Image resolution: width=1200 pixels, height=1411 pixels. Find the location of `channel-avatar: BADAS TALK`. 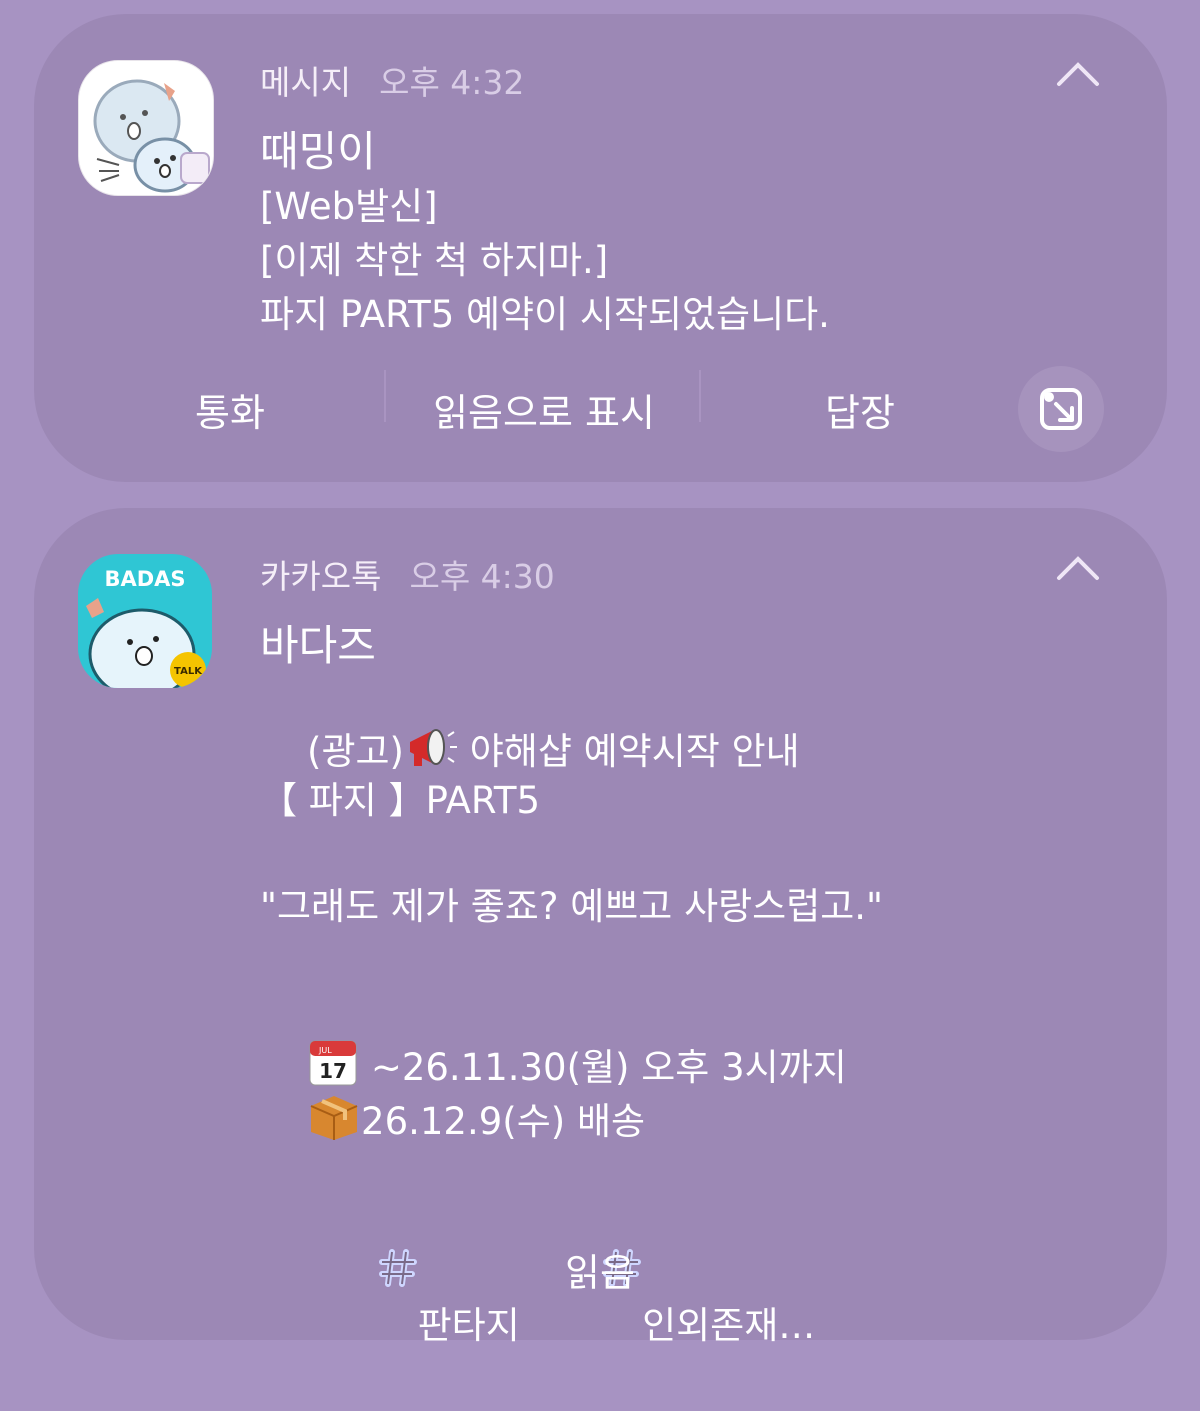

channel-avatar: BADAS TALK is located at coordinates (145, 621).